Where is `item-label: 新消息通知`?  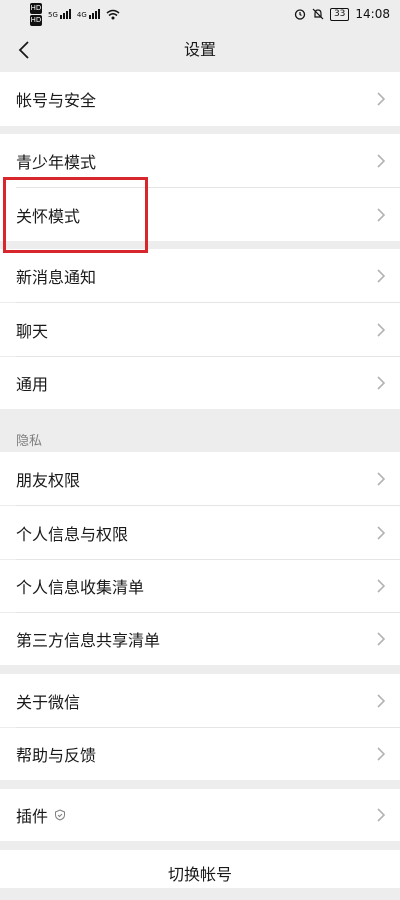
item-label: 新消息通知 is located at coordinates (56, 277).